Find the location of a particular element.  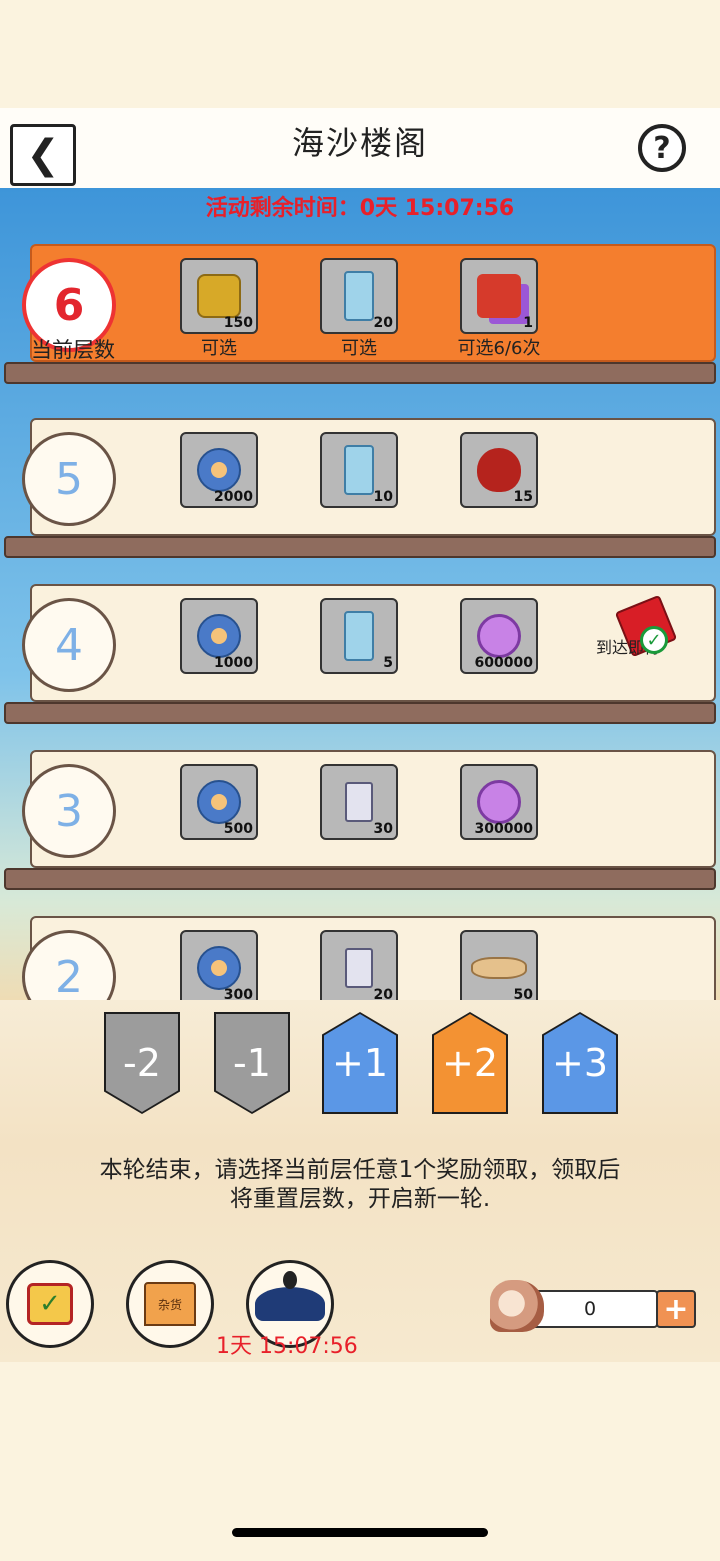

floor-row-current: 6 当前层数 150 可选 20 可选 1 可选6/6次 is located at coordinates (360, 316).